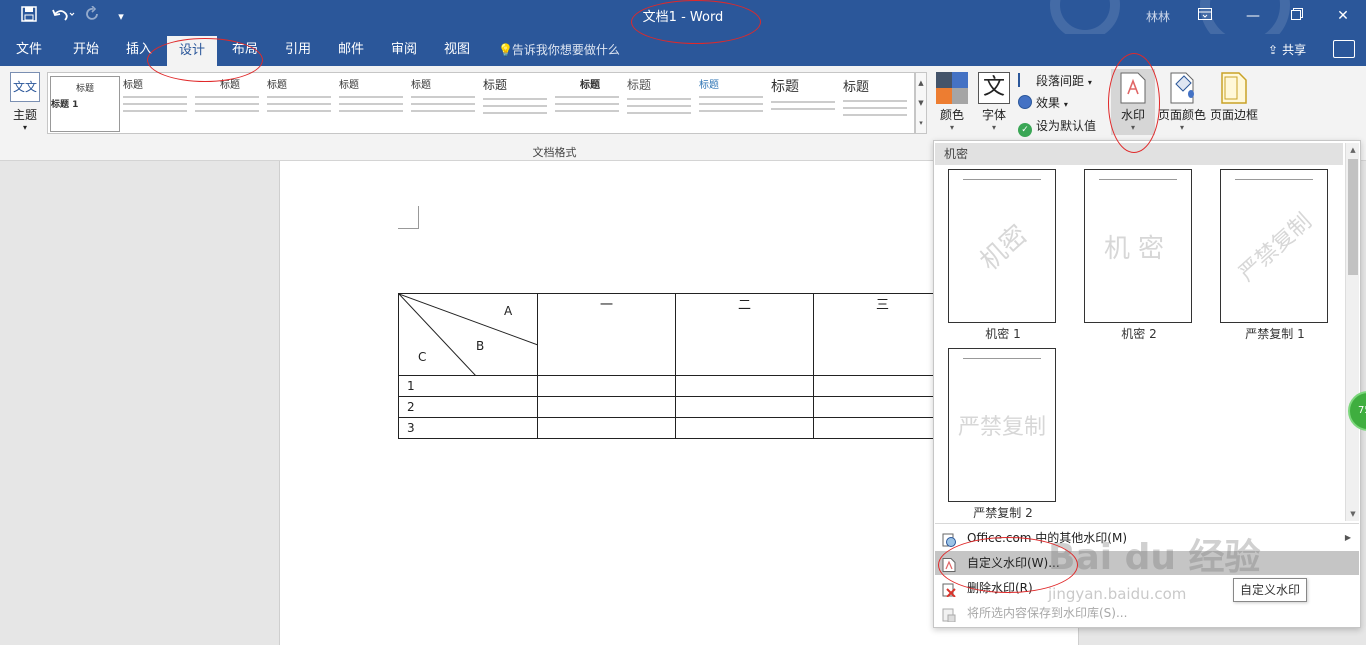 This screenshot has height=645, width=1366. I want to click on tell-me-search: 💡 告诉我你想要做什么, so click(559, 50).